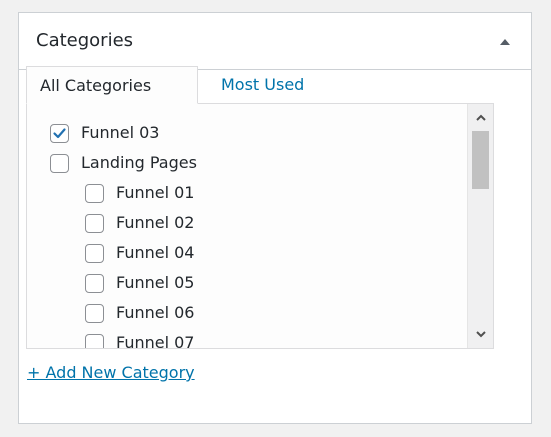  Describe the element at coordinates (155, 192) in the screenshot. I see `category-label: Funnel 01` at that location.